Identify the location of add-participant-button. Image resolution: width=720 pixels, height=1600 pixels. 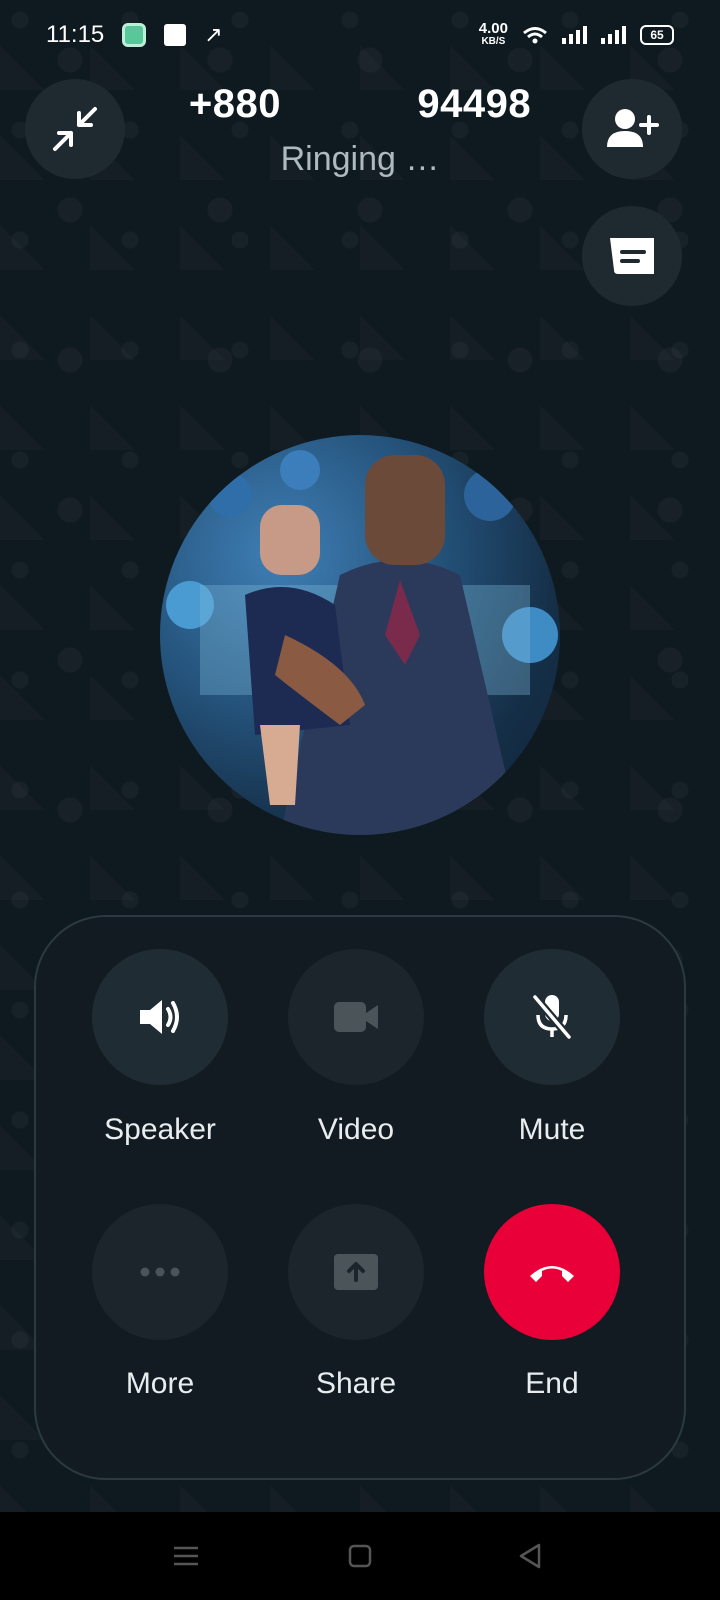
(632, 129).